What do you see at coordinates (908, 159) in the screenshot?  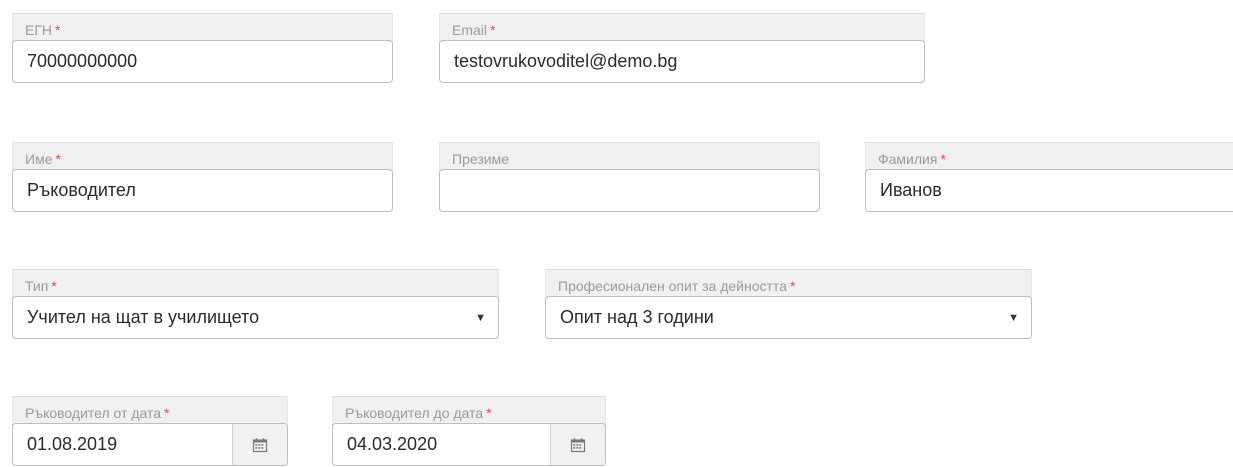 I see `last-name-label-text: Фамилия` at bounding box center [908, 159].